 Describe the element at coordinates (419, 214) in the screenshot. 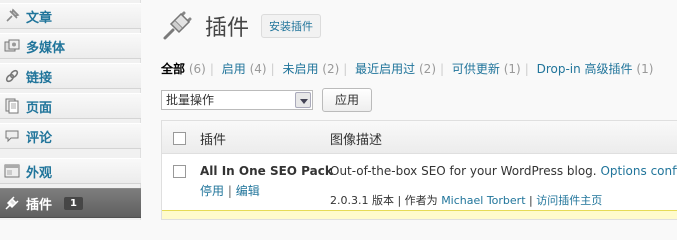

I see `update-notice-row` at that location.